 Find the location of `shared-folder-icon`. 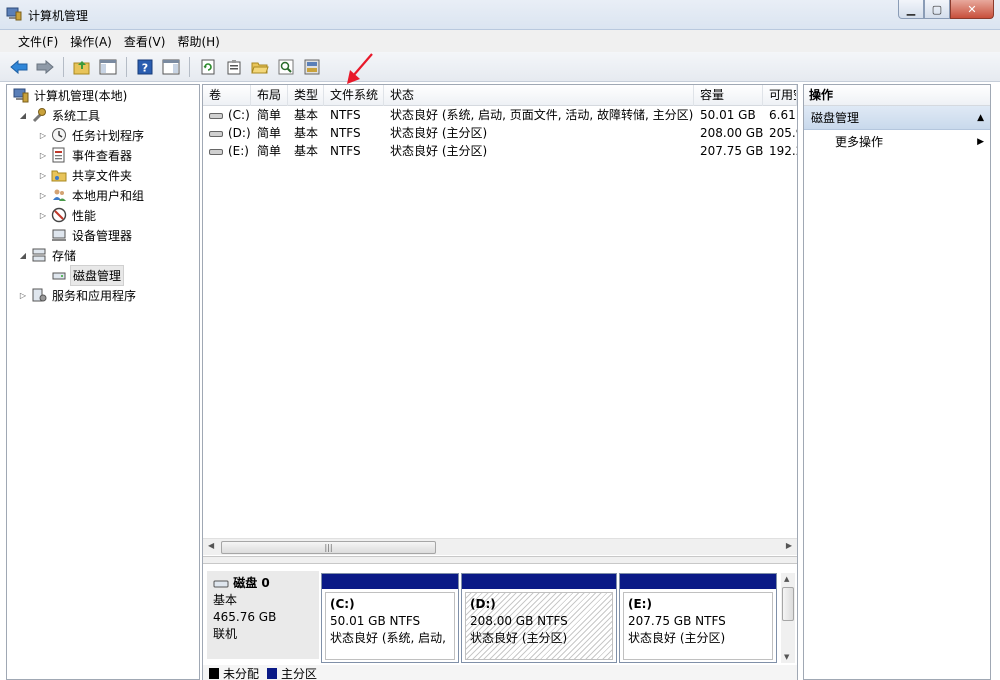

shared-folder-icon is located at coordinates (59, 175).